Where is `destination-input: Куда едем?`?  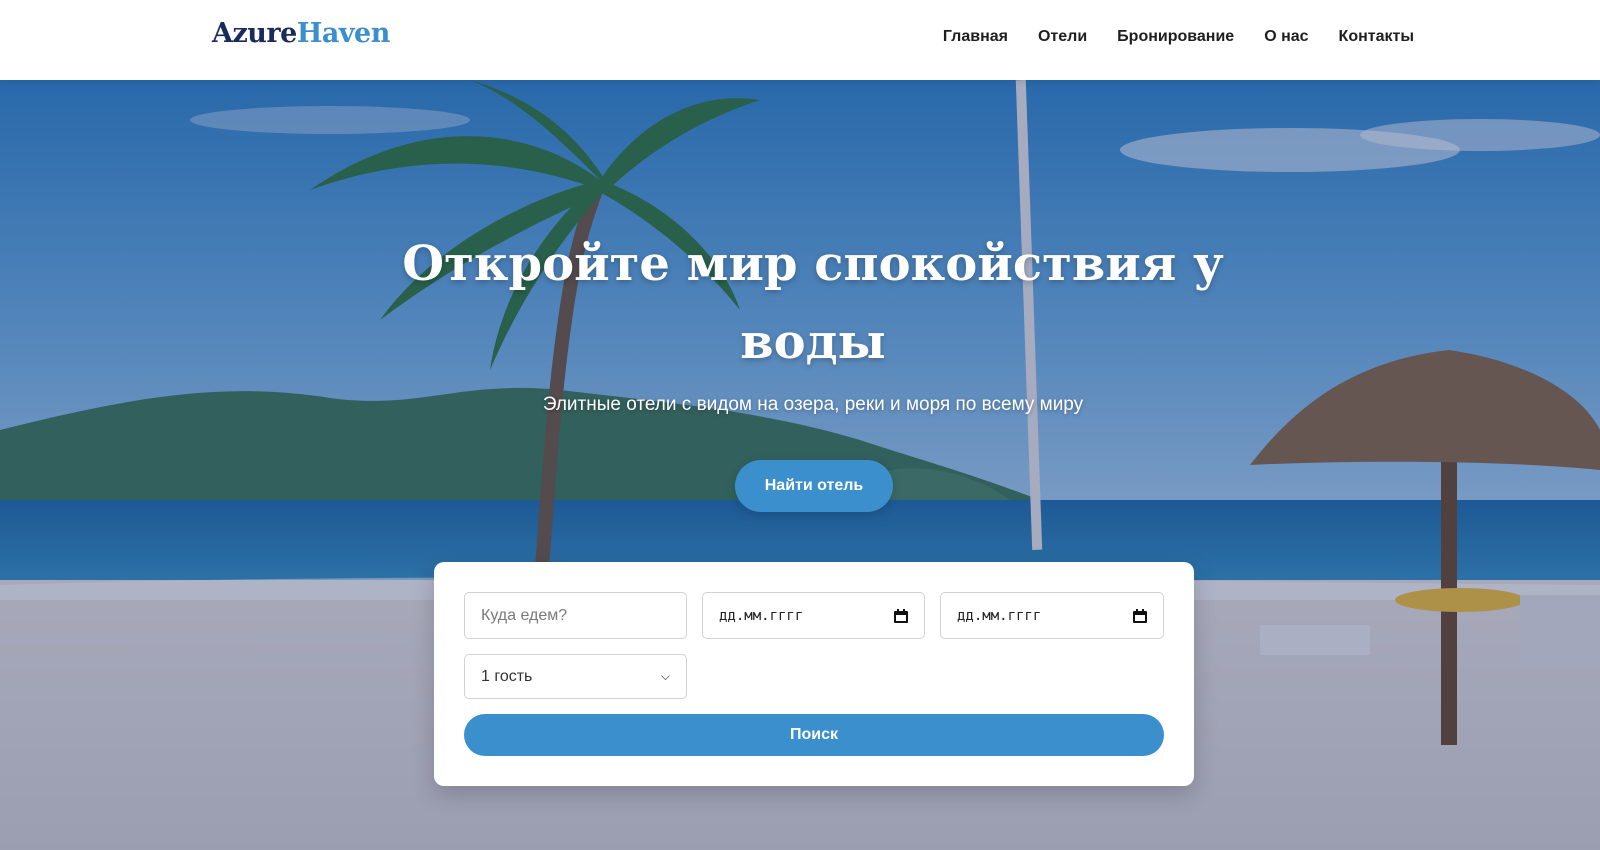 destination-input: Куда едем? is located at coordinates (575, 615).